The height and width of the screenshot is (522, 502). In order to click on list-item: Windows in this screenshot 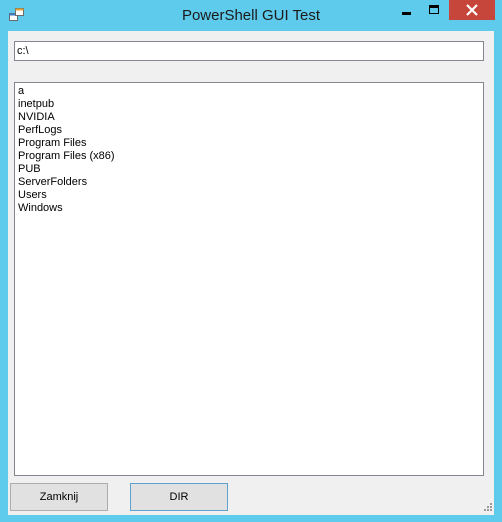, I will do `click(250, 208)`.